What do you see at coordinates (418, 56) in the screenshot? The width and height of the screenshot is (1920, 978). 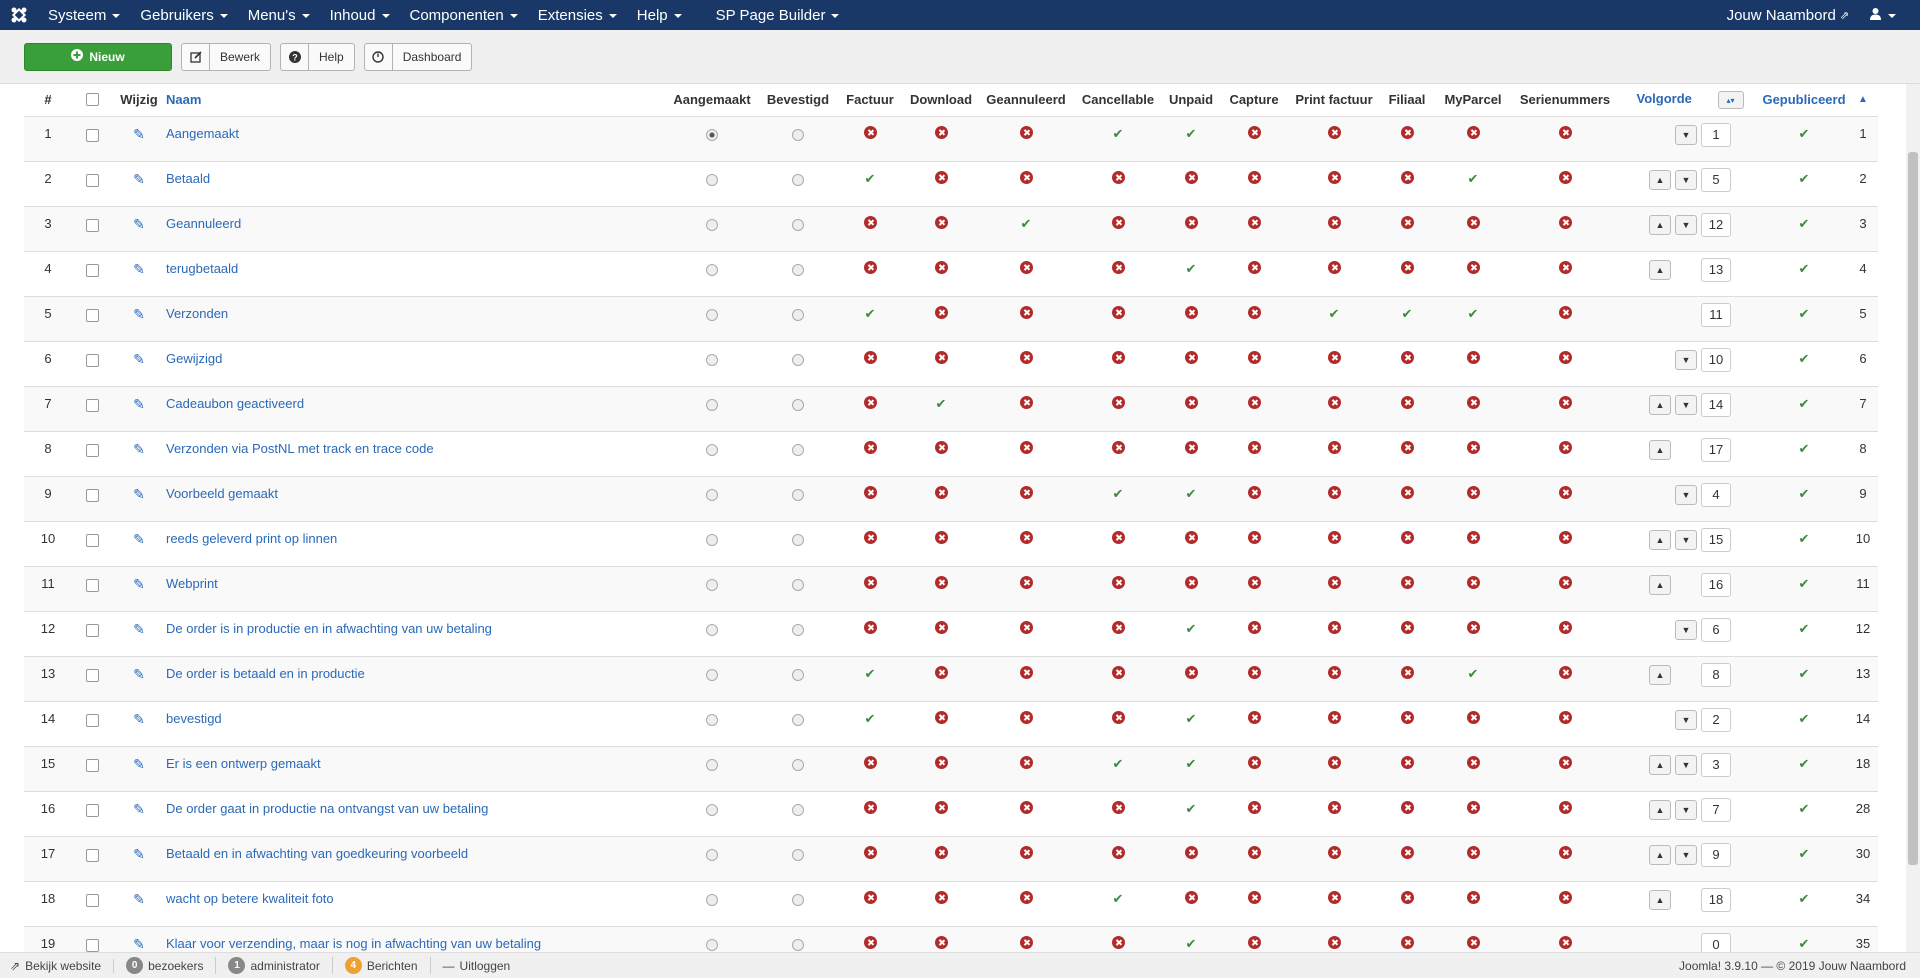 I see `dashboard-button: Dashboard` at bounding box center [418, 56].